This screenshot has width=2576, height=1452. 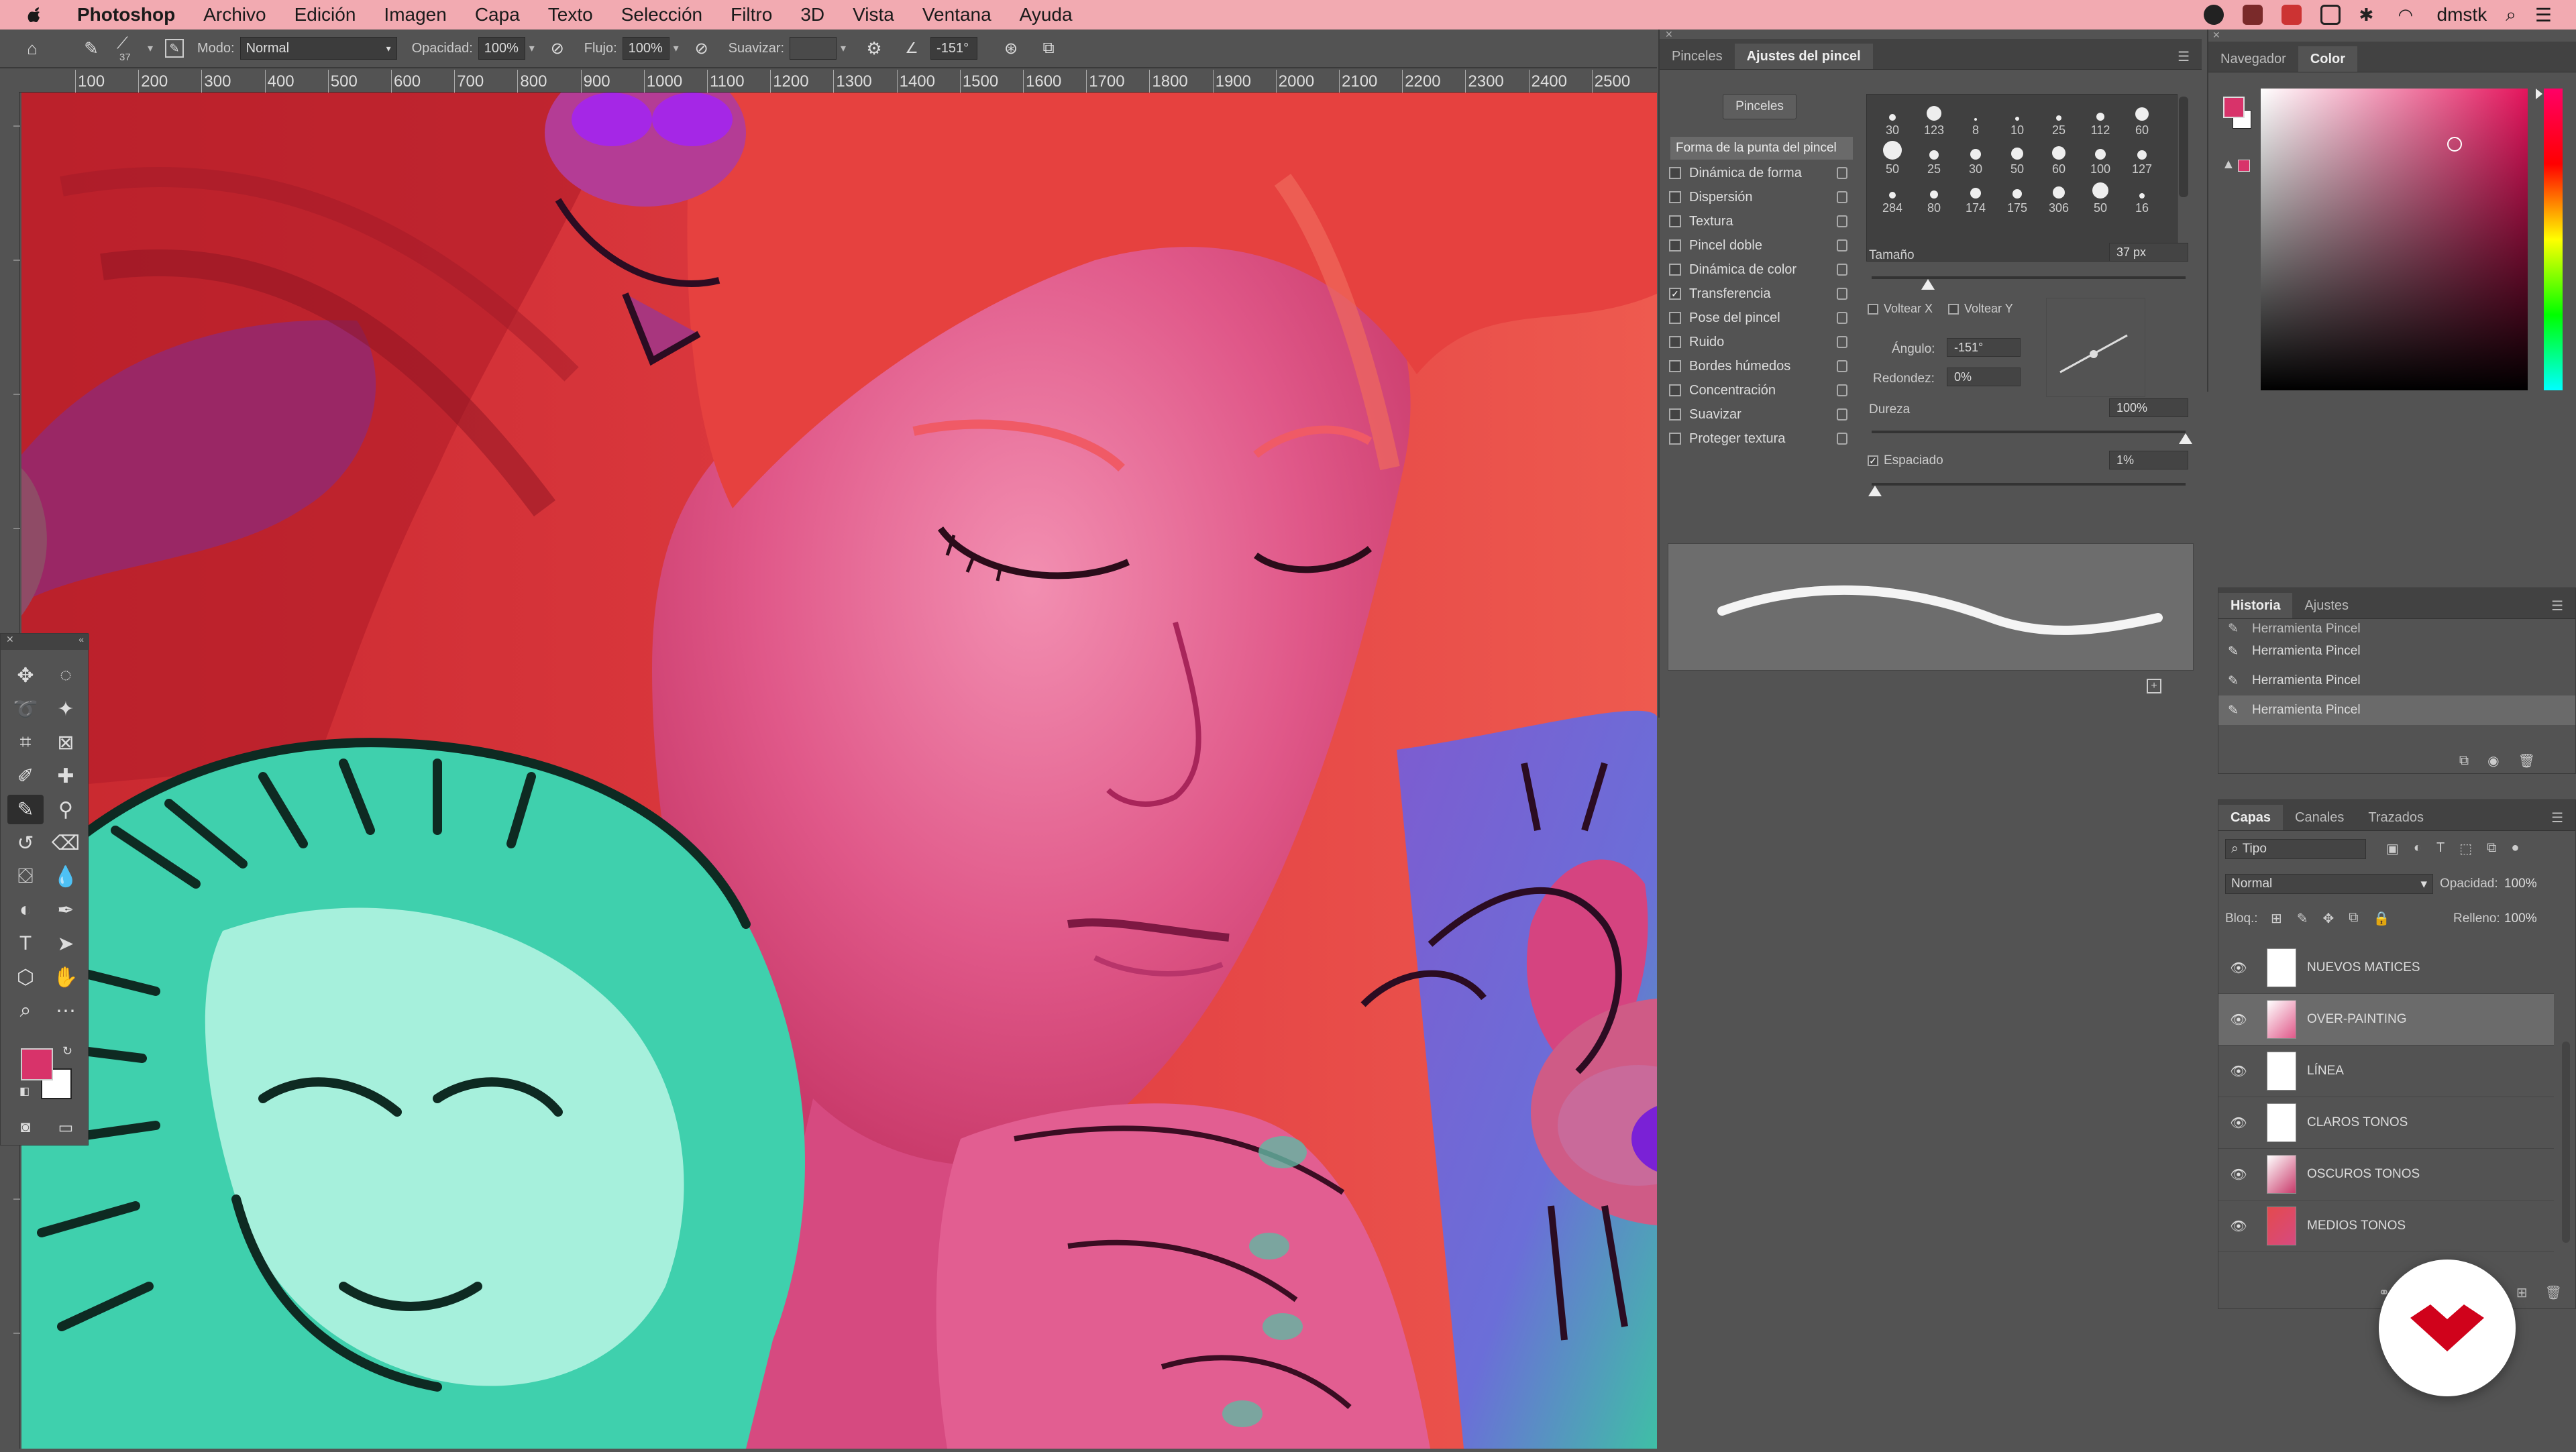 I want to click on layer-name: NUEVOS MATICES, so click(x=2363, y=967).